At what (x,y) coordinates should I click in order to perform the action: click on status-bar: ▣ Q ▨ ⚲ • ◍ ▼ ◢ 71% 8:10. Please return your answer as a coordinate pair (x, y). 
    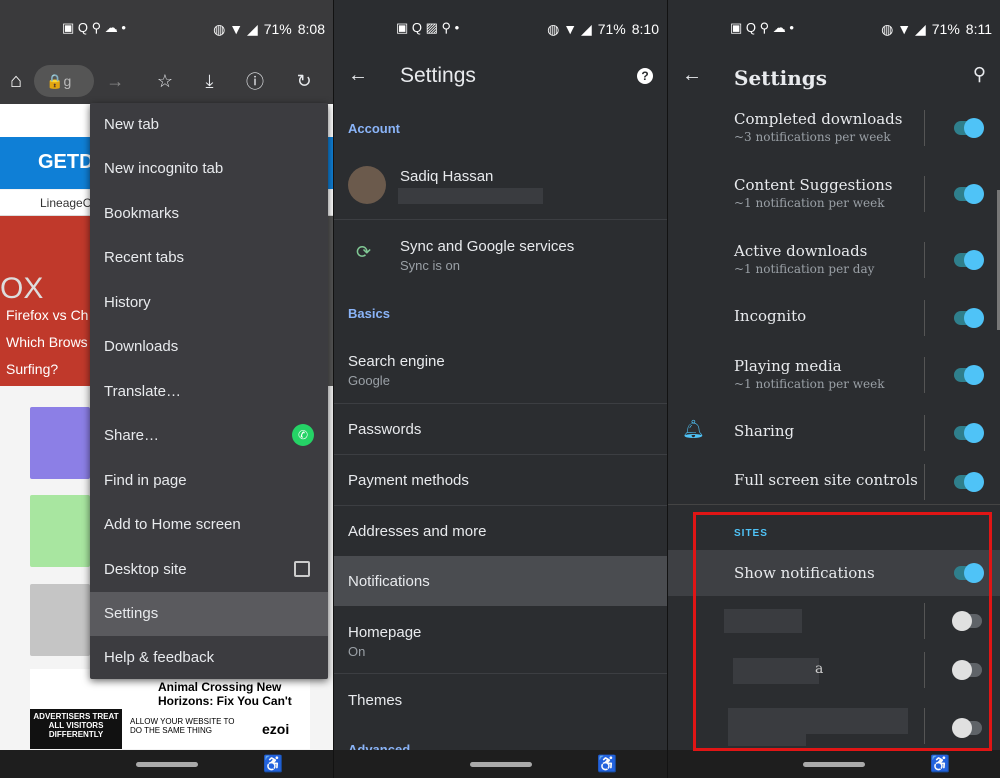
    Looking at the image, I should click on (500, 29).